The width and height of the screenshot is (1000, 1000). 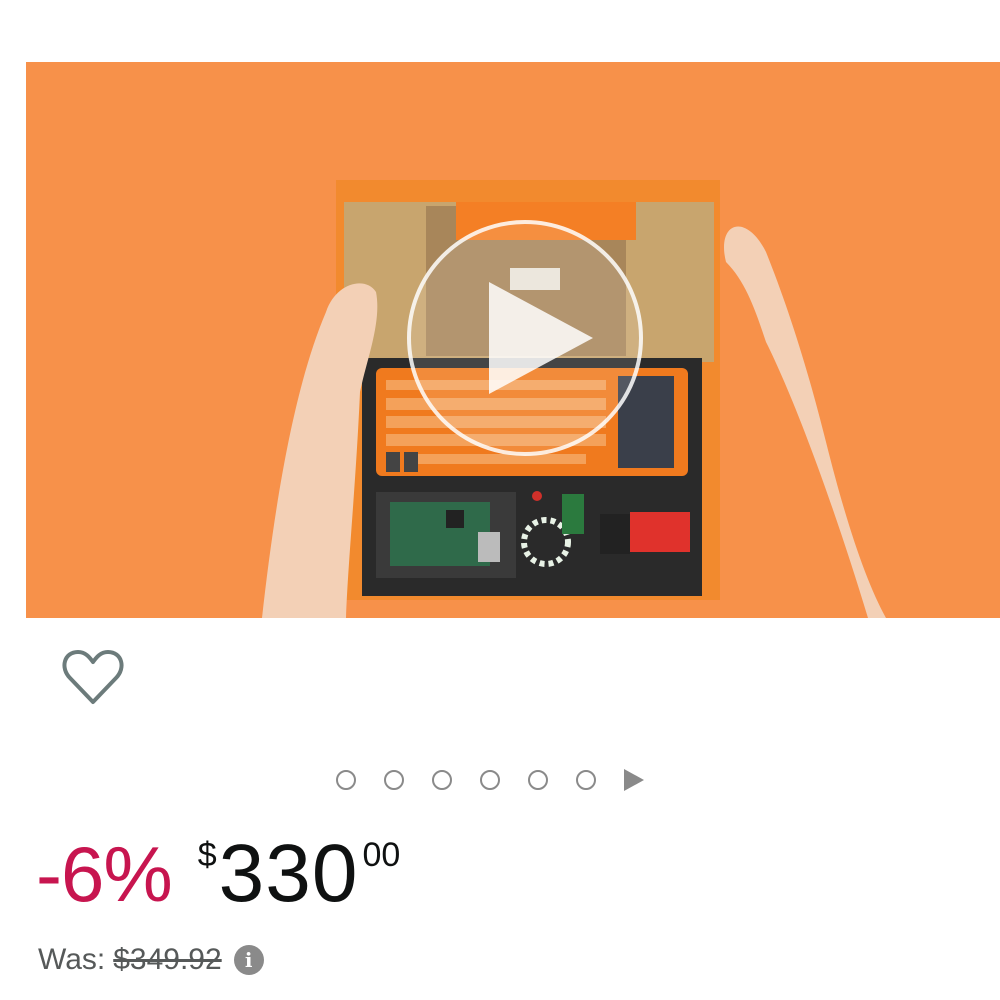 I want to click on info-icon: i, so click(x=248, y=960).